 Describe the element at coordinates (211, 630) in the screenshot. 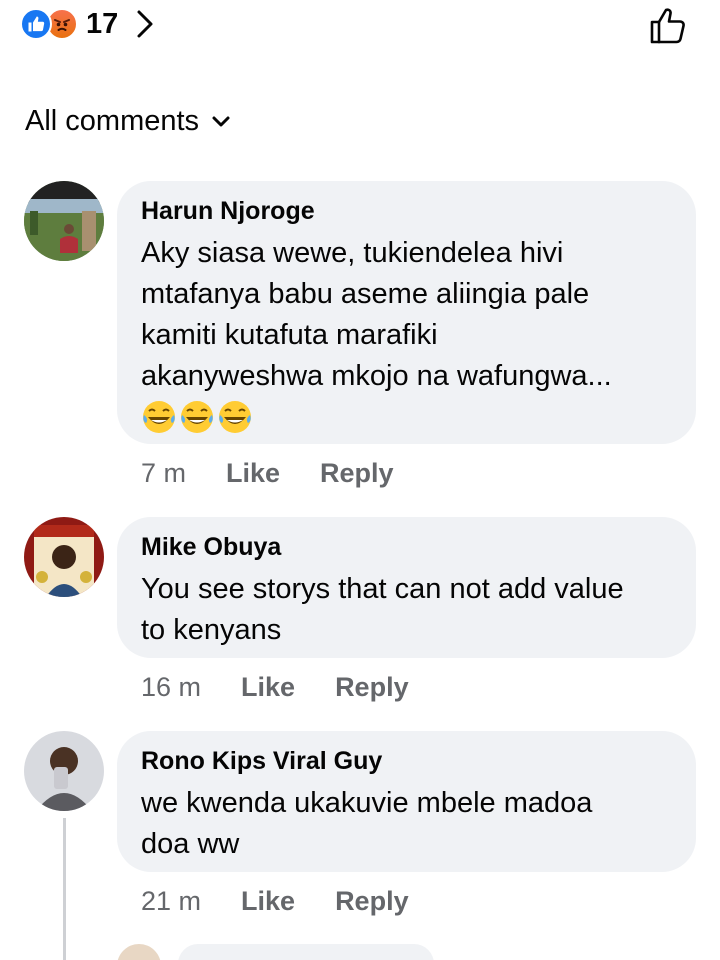

I see `comment-text-line: to kenyans` at that location.